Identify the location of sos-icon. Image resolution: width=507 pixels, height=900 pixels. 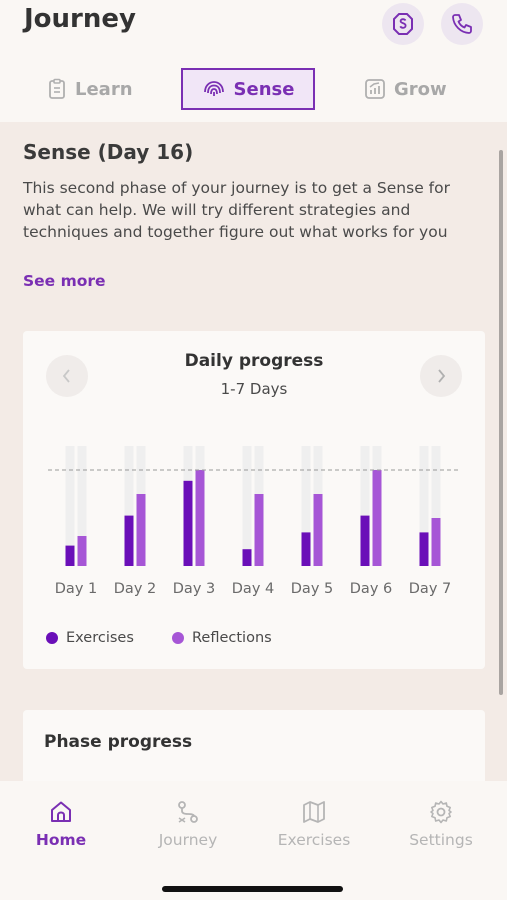
(403, 24).